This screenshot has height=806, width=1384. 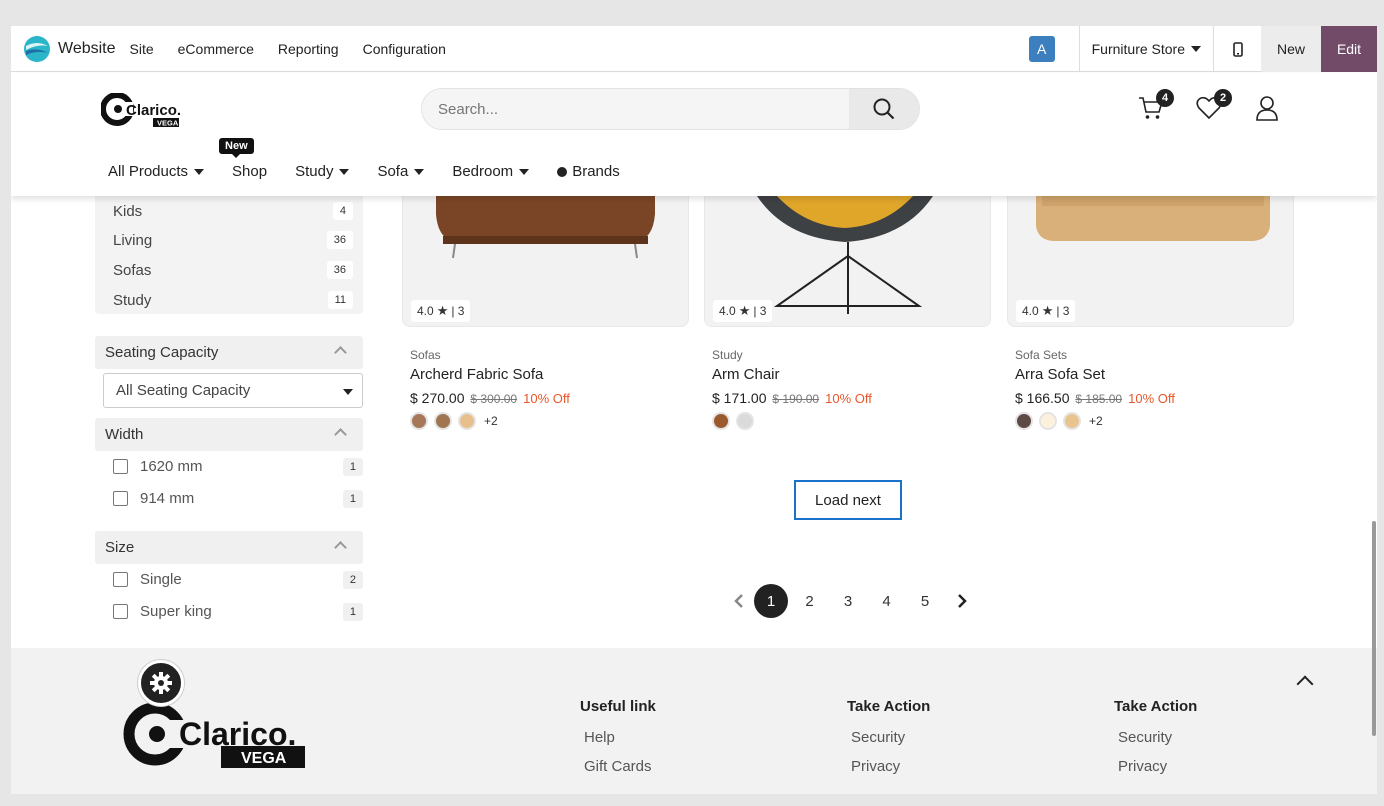 I want to click on edit-button: Edit, so click(x=1349, y=49).